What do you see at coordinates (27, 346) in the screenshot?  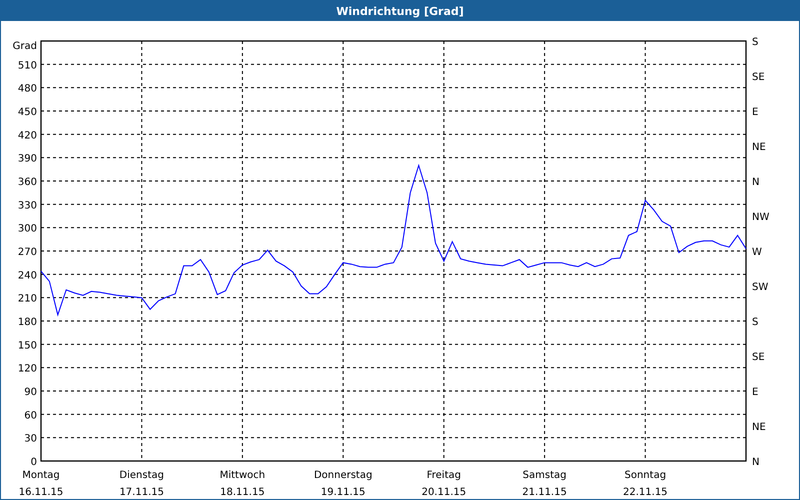 I see `axis-tick-label: 150` at bounding box center [27, 346].